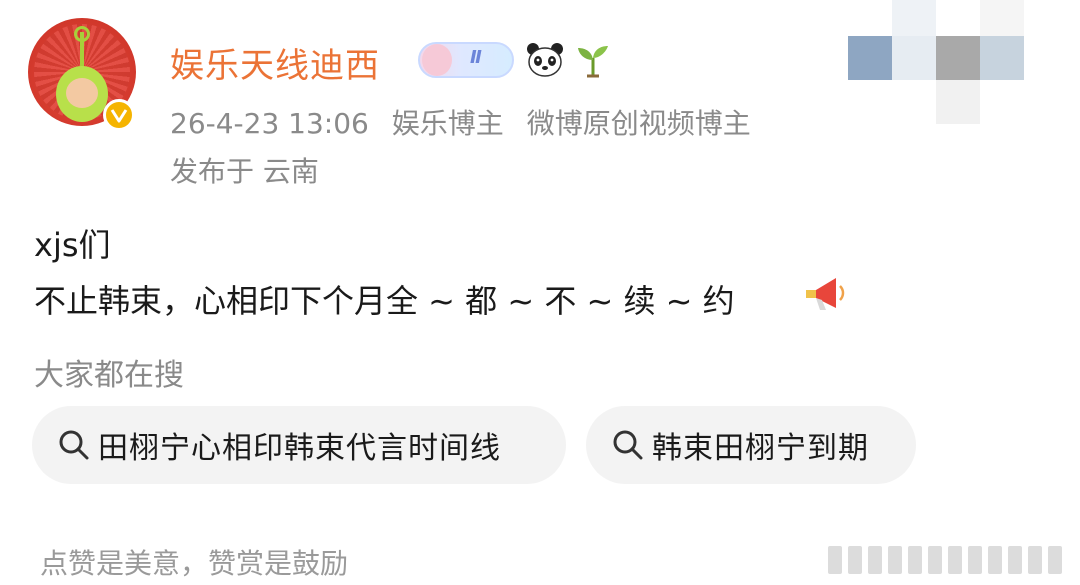 The height and width of the screenshot is (585, 1080). Describe the element at coordinates (299, 448) in the screenshot. I see `trending-search-label: 田栩宁心相印韩束代言时间线` at that location.